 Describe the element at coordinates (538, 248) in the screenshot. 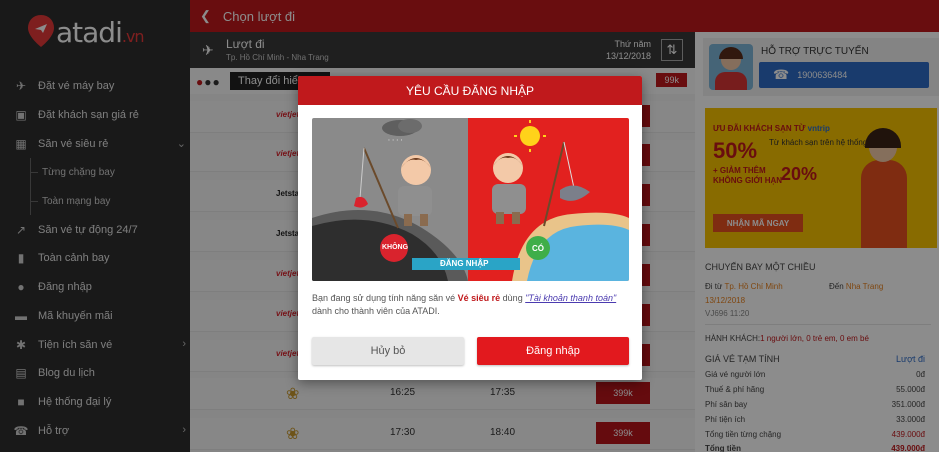

I see `badge-yes: CÓ` at that location.